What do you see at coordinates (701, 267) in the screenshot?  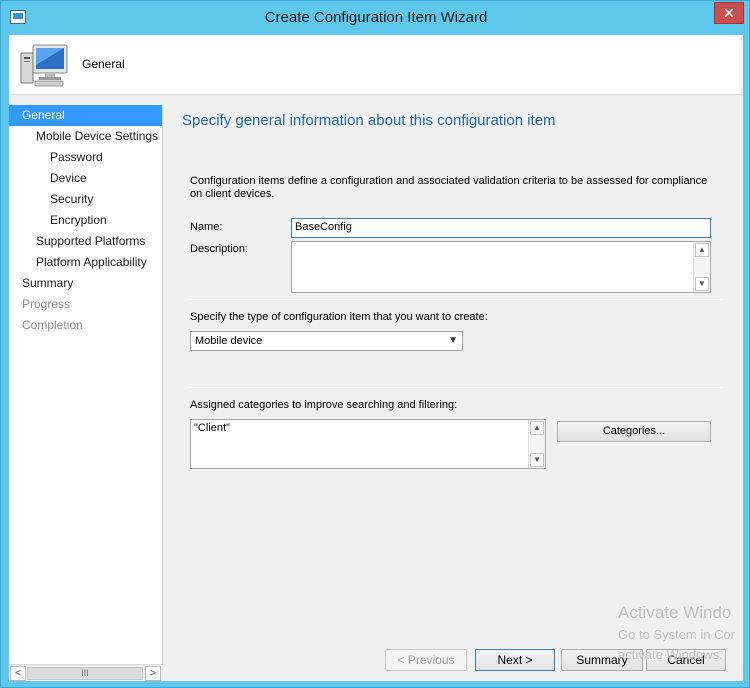 I see `description-scrollbar: ▲ ▼` at bounding box center [701, 267].